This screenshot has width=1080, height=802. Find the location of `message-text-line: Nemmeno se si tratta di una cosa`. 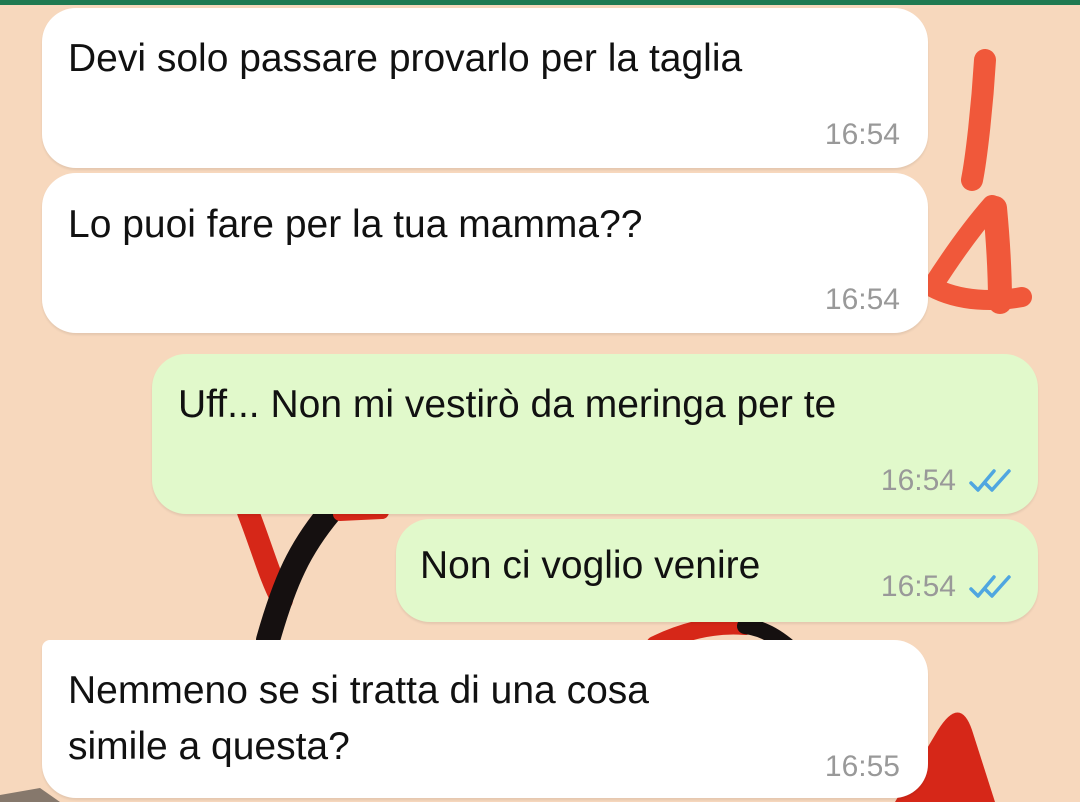

message-text-line: Nemmeno se si tratta di una cosa is located at coordinates (358, 690).